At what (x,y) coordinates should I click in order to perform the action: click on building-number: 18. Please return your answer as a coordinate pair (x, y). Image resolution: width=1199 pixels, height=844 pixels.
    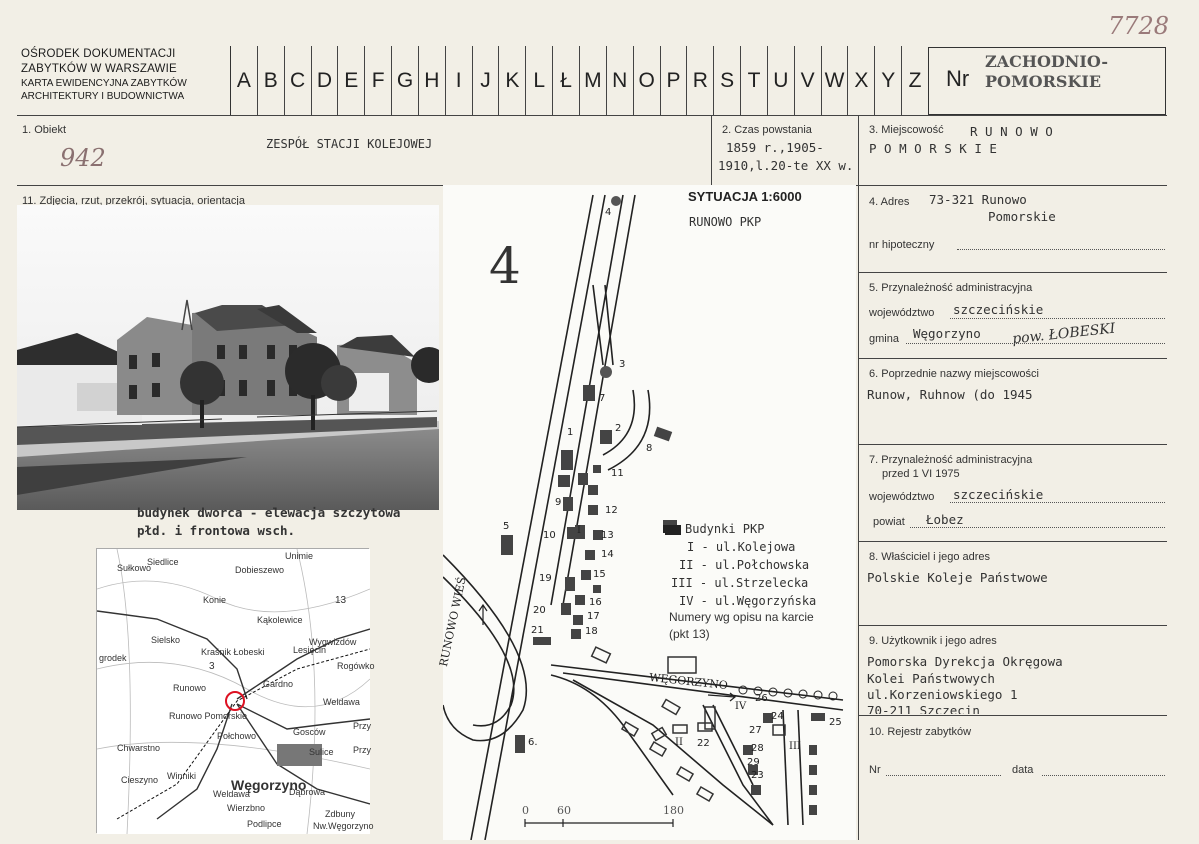
    Looking at the image, I should click on (591, 631).